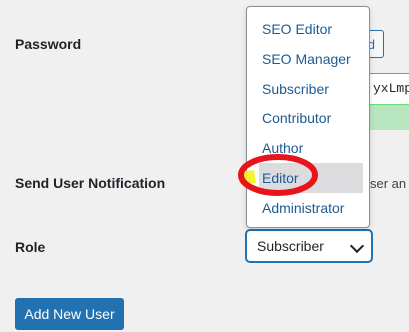 The image size is (409, 332). What do you see at coordinates (308, 89) in the screenshot?
I see `role-option-subscriber: Subscriber` at bounding box center [308, 89].